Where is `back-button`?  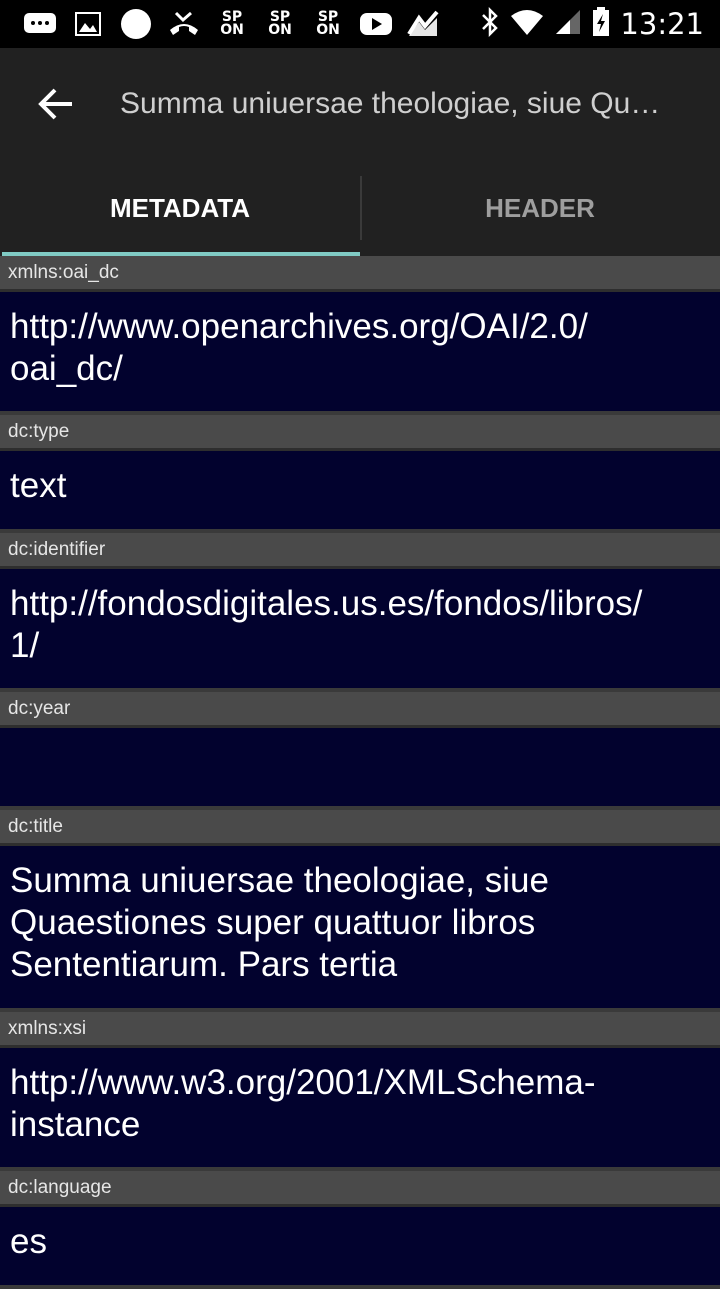 back-button is located at coordinates (56, 104).